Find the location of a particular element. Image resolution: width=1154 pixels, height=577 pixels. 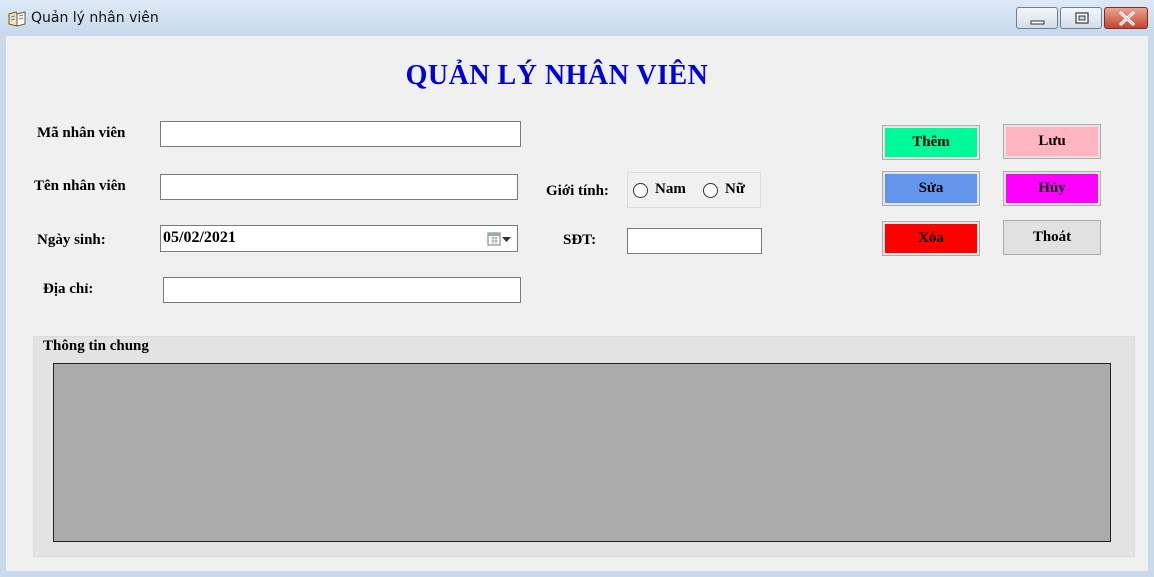

save-button-label: Lưu is located at coordinates (1052, 141).